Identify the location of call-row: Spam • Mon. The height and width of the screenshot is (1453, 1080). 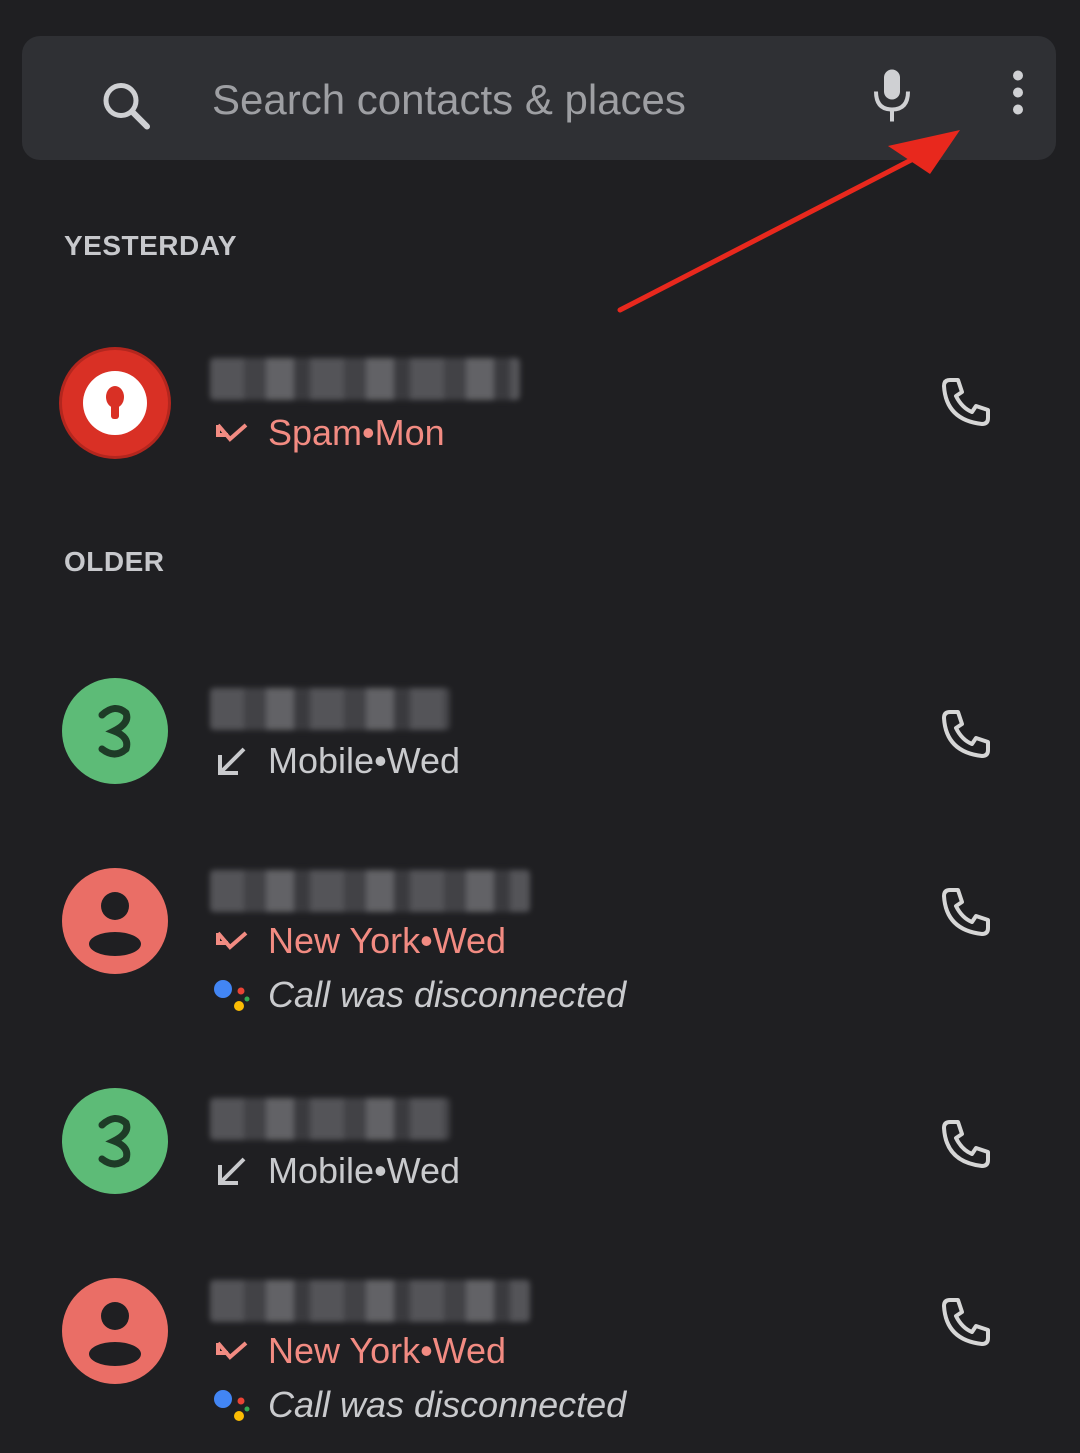
(540, 405).